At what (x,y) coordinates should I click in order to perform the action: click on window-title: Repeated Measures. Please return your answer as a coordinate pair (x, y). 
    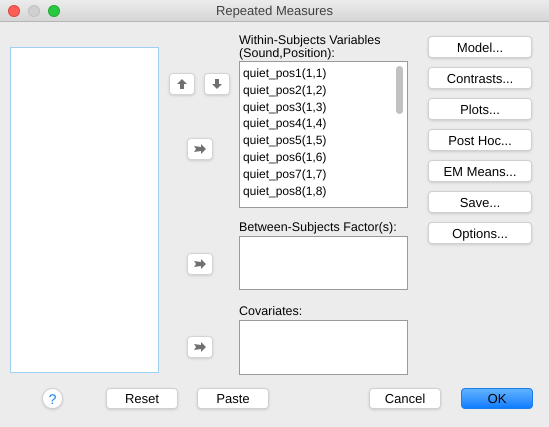
    Looking at the image, I should click on (275, 11).